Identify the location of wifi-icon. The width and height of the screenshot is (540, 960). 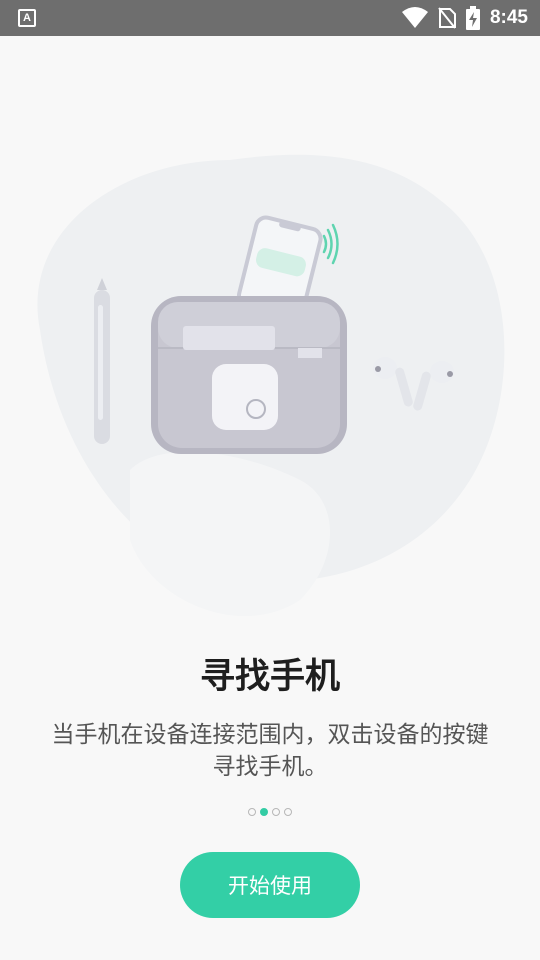
(414, 17).